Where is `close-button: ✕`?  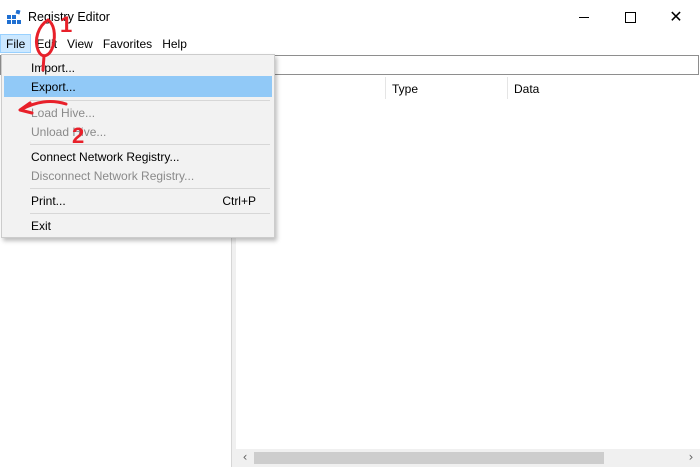 close-button: ✕ is located at coordinates (676, 17).